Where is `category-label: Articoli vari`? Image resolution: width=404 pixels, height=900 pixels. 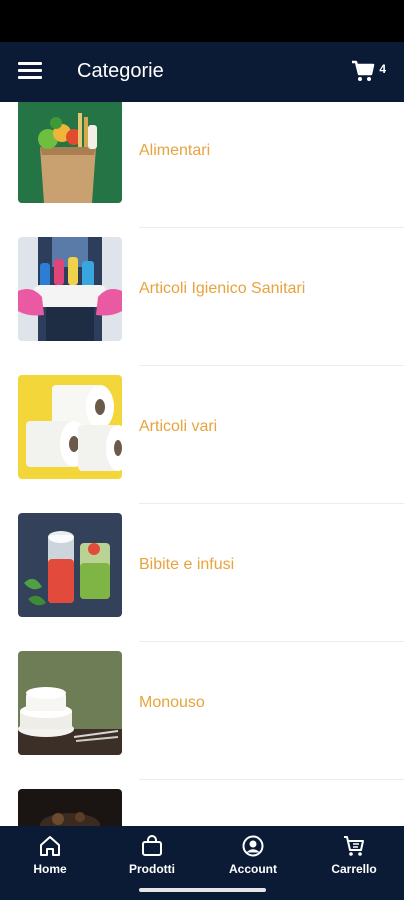
category-label: Articoli vari is located at coordinates (178, 426).